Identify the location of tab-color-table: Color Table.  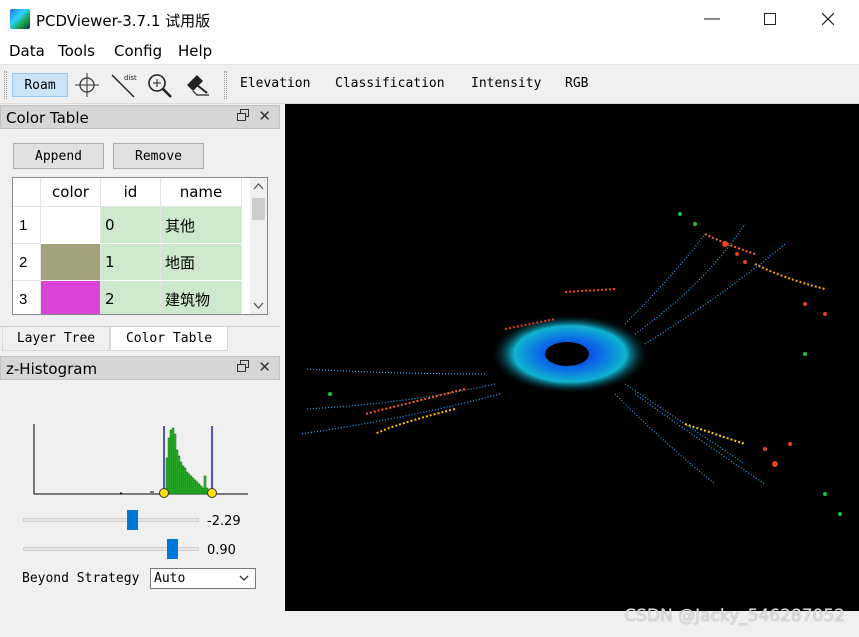
(169, 339).